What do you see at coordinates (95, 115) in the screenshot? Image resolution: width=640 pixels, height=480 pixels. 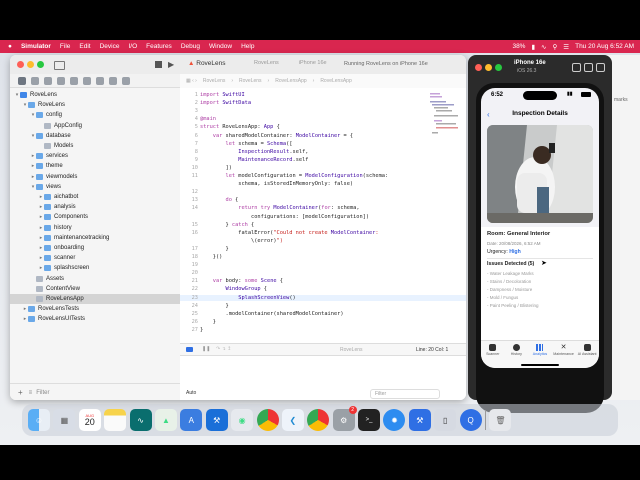 I see `nav-item-config: ▾ config` at bounding box center [95, 115].